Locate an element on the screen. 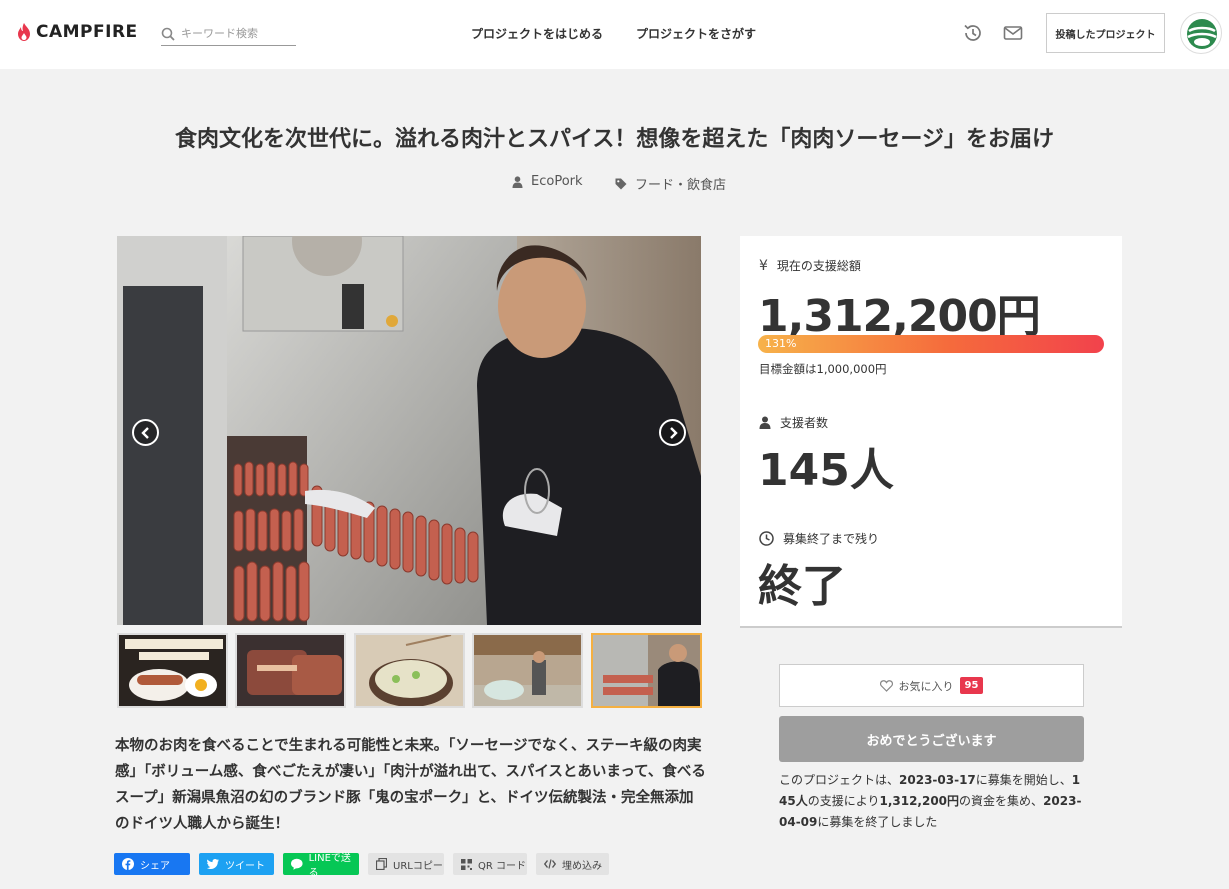 The width and height of the screenshot is (1229, 889). embed-label: 埋め込み is located at coordinates (582, 866).